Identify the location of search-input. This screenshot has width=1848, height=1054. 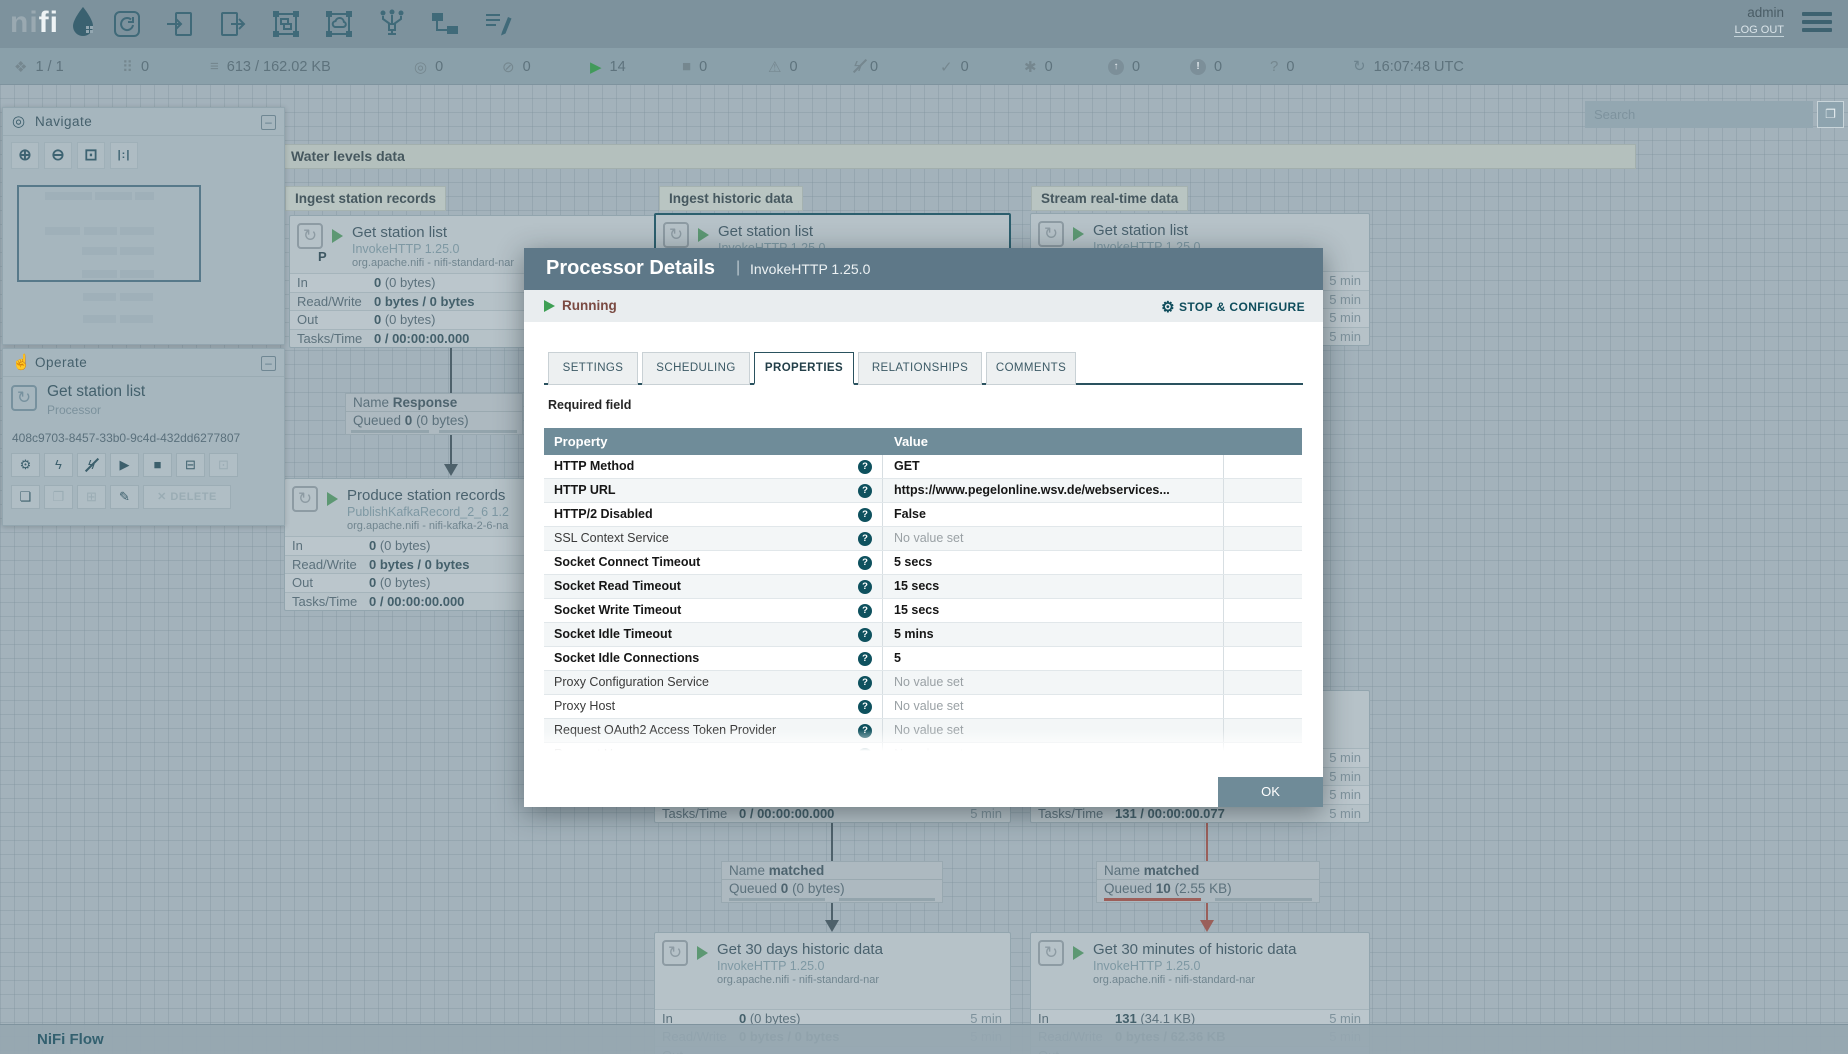
(1699, 114).